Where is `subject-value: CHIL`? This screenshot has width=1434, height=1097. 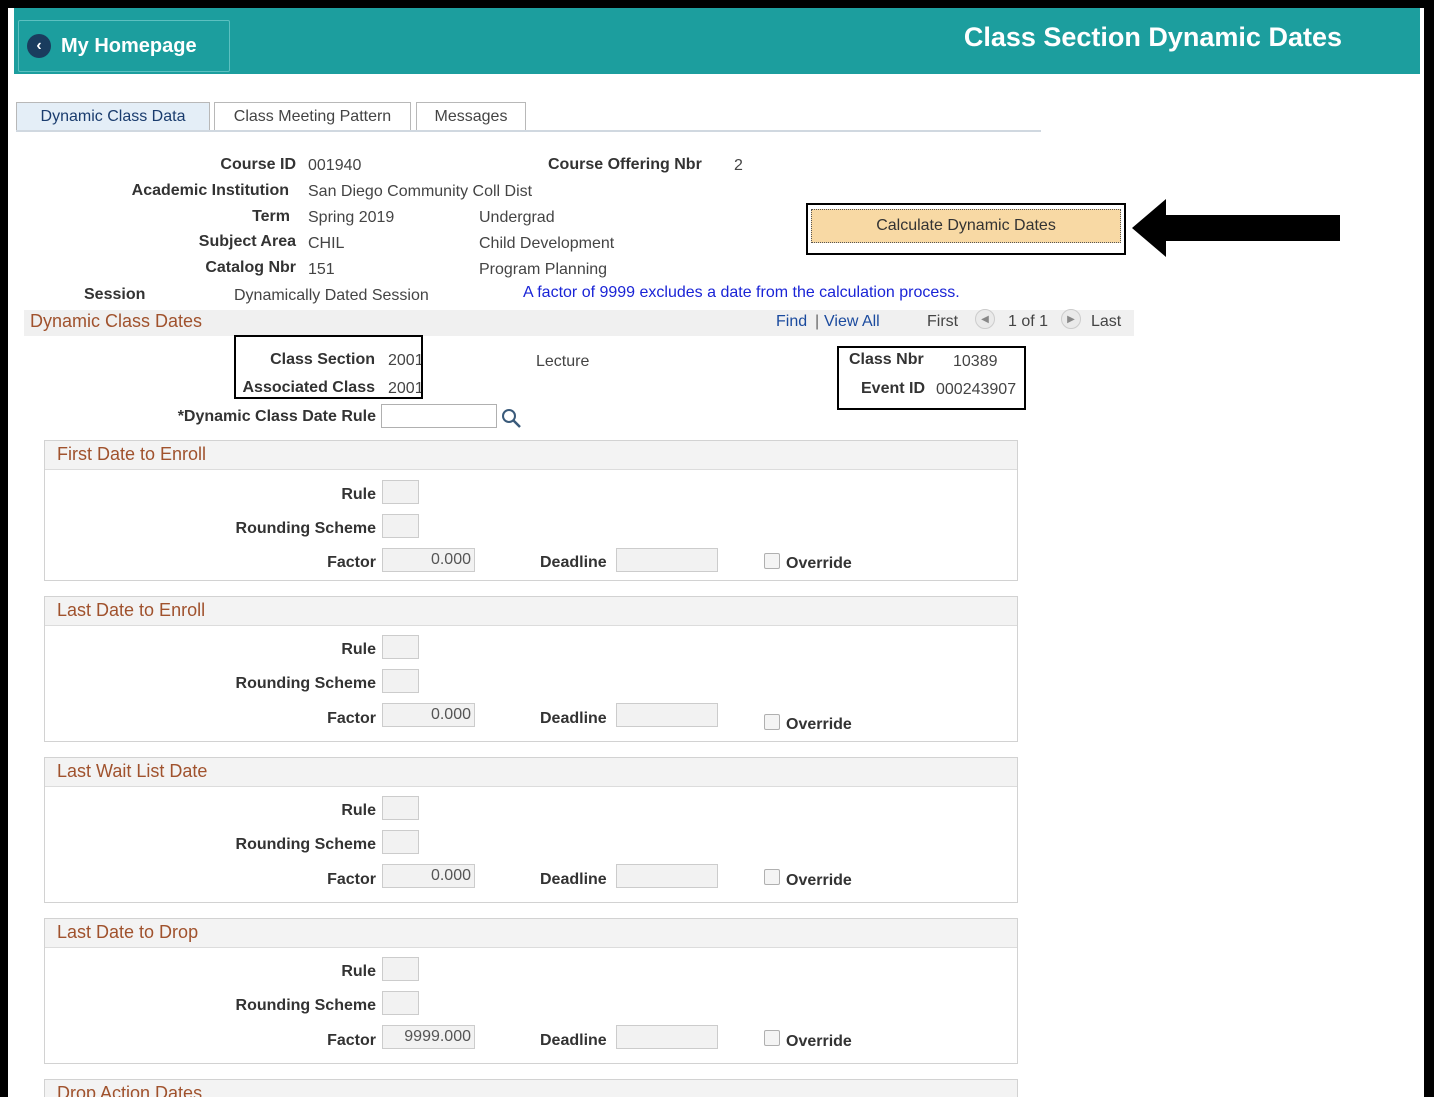 subject-value: CHIL is located at coordinates (326, 243).